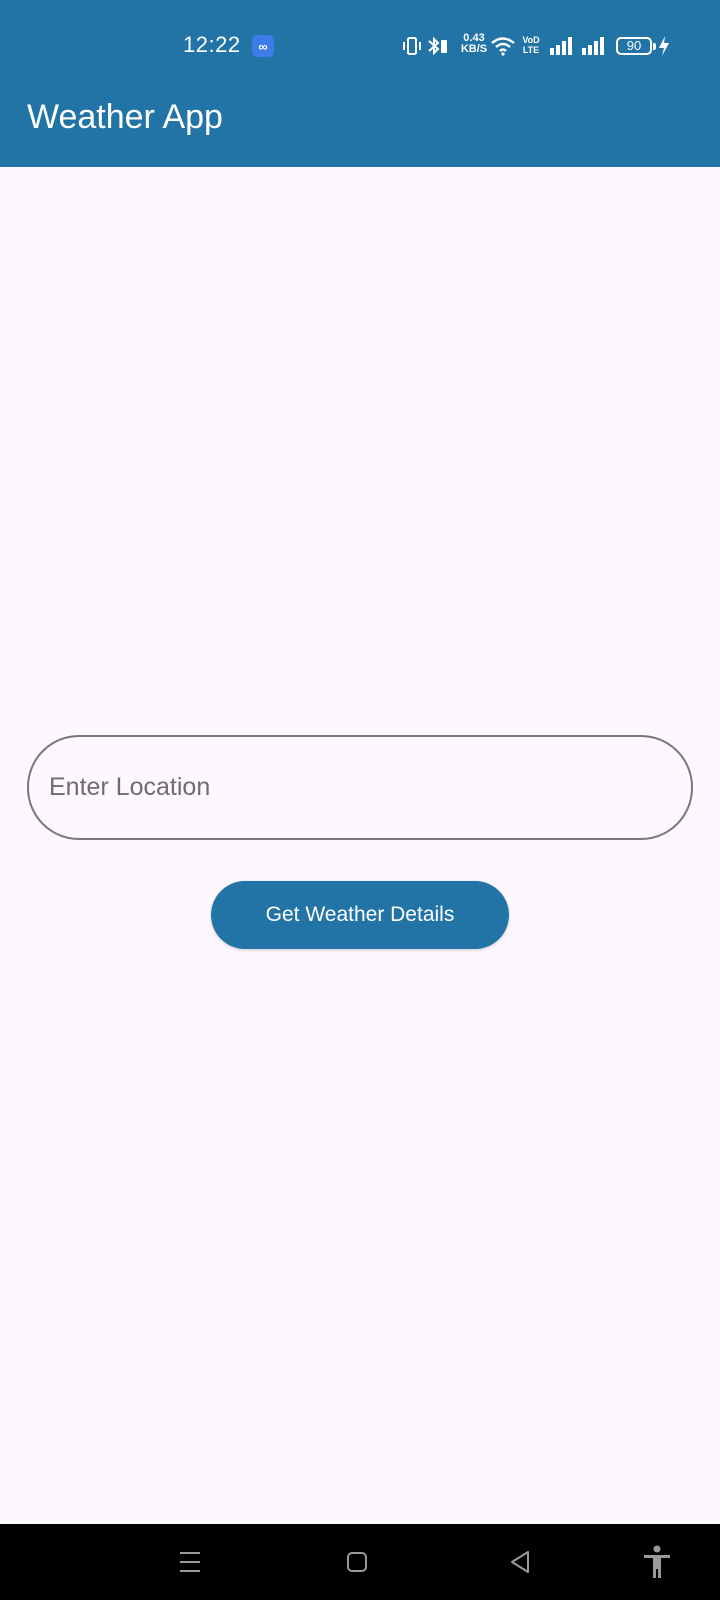  Describe the element at coordinates (357, 1562) in the screenshot. I see `home-icon` at that location.